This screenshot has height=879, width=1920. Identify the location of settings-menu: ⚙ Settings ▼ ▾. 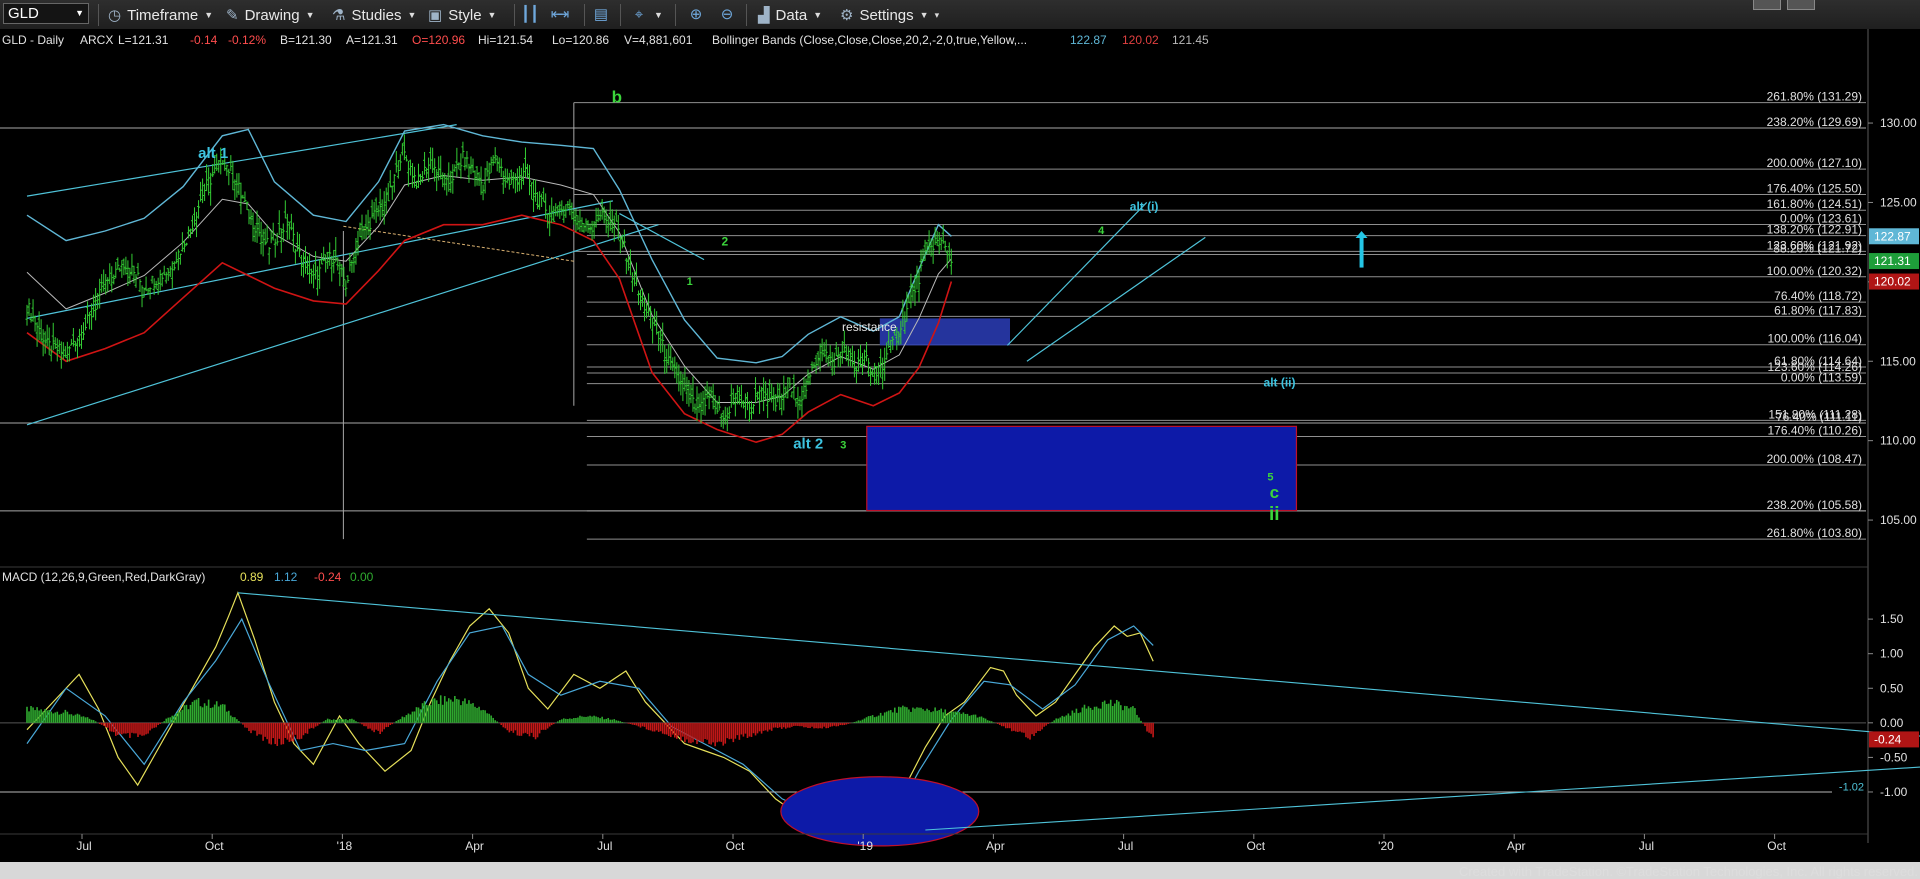
(889, 15).